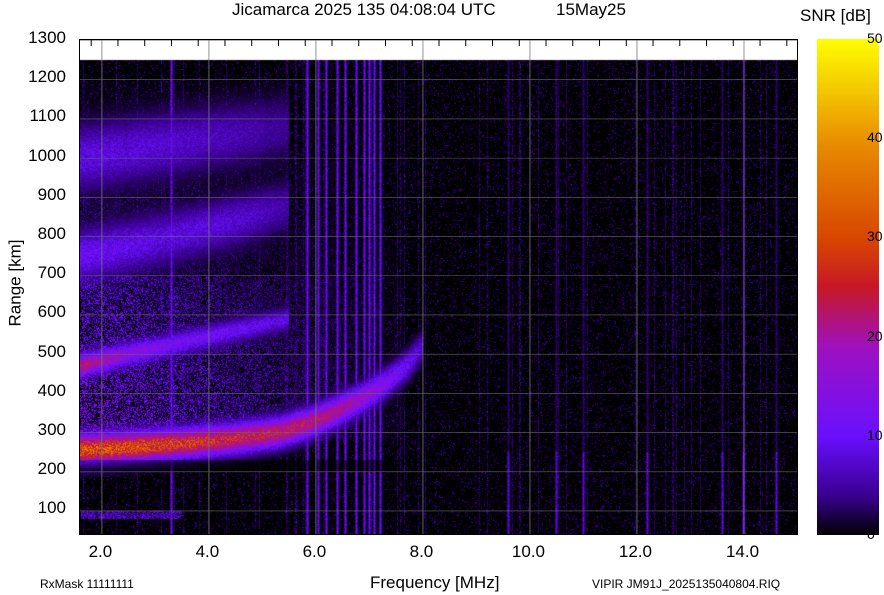 This screenshot has height=595, width=884. I want to click on y-tick-label: 300, so click(51, 430).